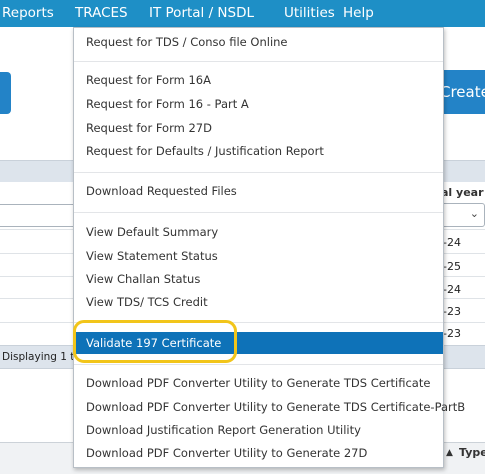 The height and width of the screenshot is (474, 485). What do you see at coordinates (101, 13) in the screenshot?
I see `nav-traces: TRACES` at bounding box center [101, 13].